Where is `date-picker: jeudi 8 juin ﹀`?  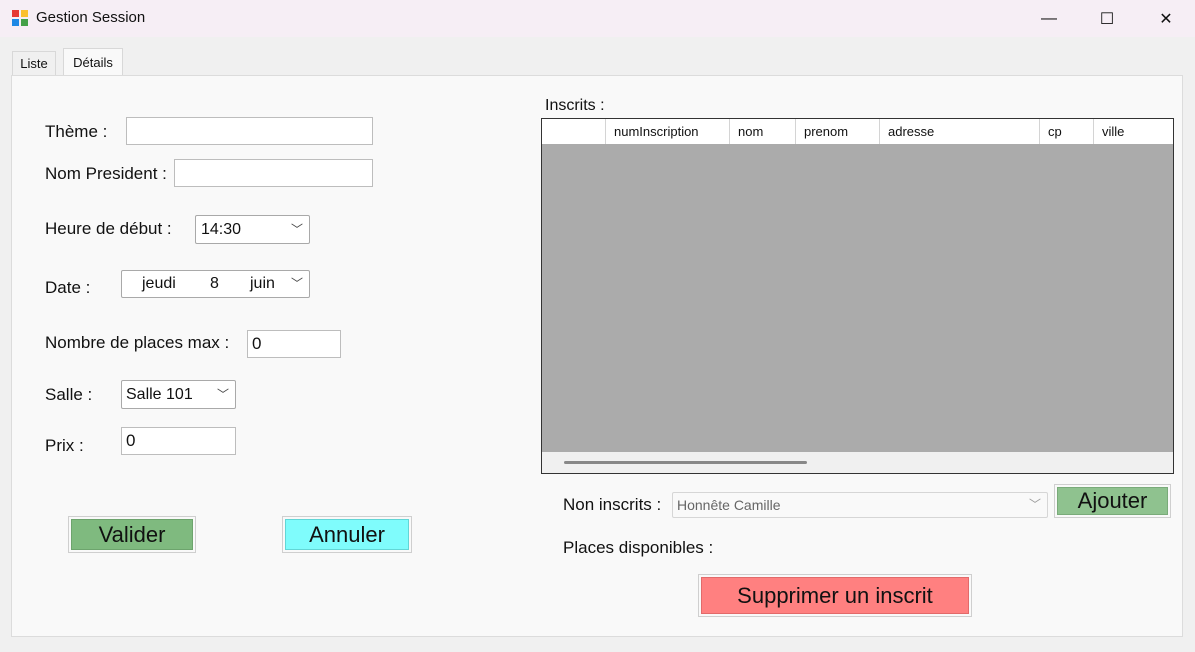
date-picker: jeudi 8 juin ﹀ is located at coordinates (215, 284).